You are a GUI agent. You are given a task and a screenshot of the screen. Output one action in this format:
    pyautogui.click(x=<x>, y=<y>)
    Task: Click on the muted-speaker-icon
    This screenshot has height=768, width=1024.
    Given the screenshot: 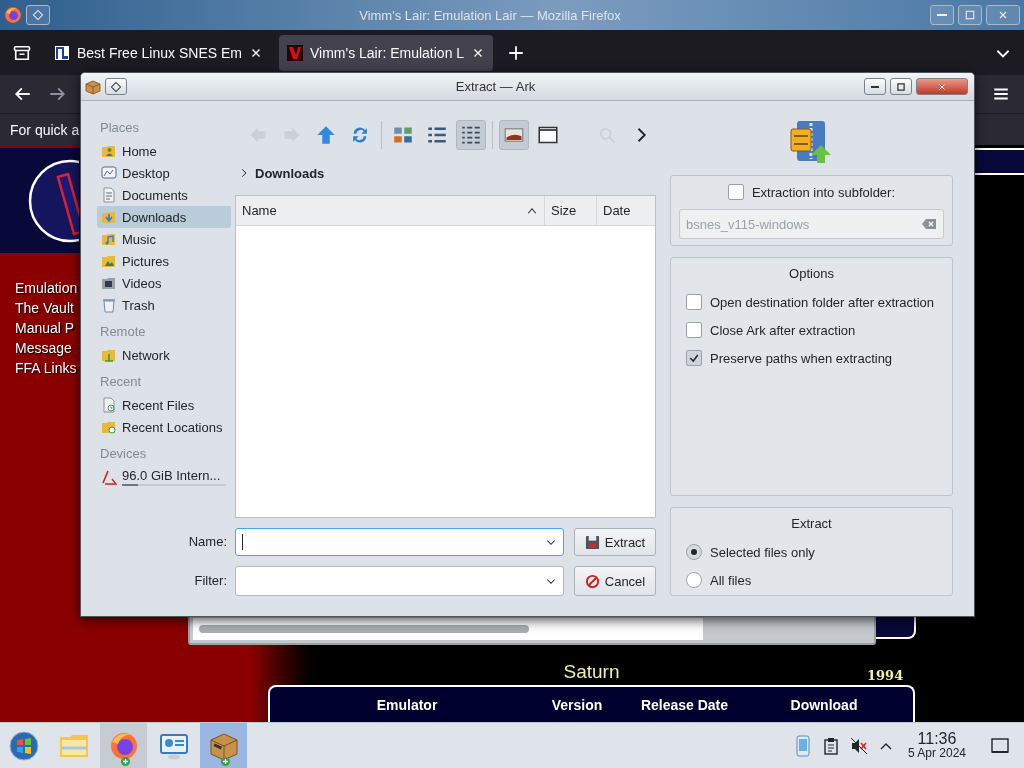 What is the action you would take?
    pyautogui.click(x=858, y=745)
    